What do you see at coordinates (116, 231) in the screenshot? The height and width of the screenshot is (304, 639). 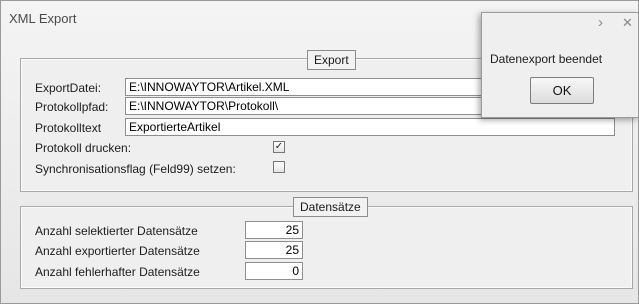 I see `selected-count-label: Anzahl selektierter Datensätze` at bounding box center [116, 231].